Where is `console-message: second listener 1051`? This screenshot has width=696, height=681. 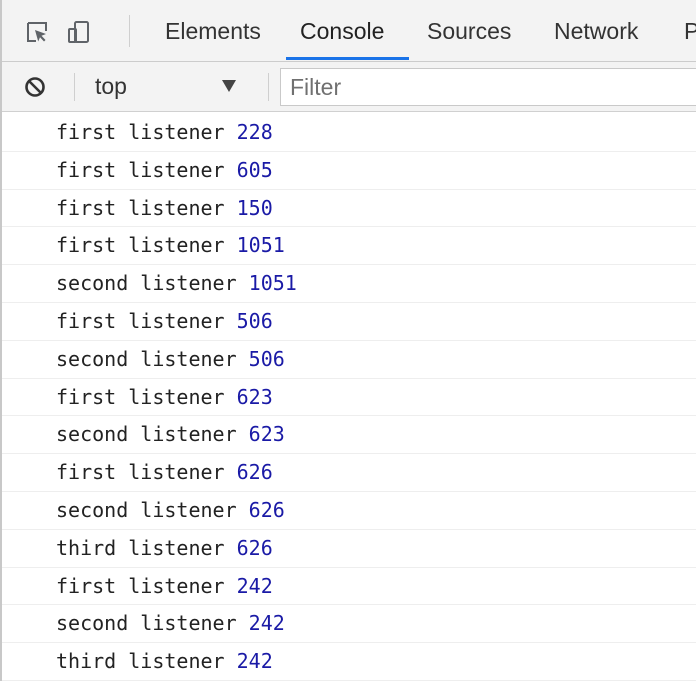 console-message: second listener 1051 is located at coordinates (349, 284).